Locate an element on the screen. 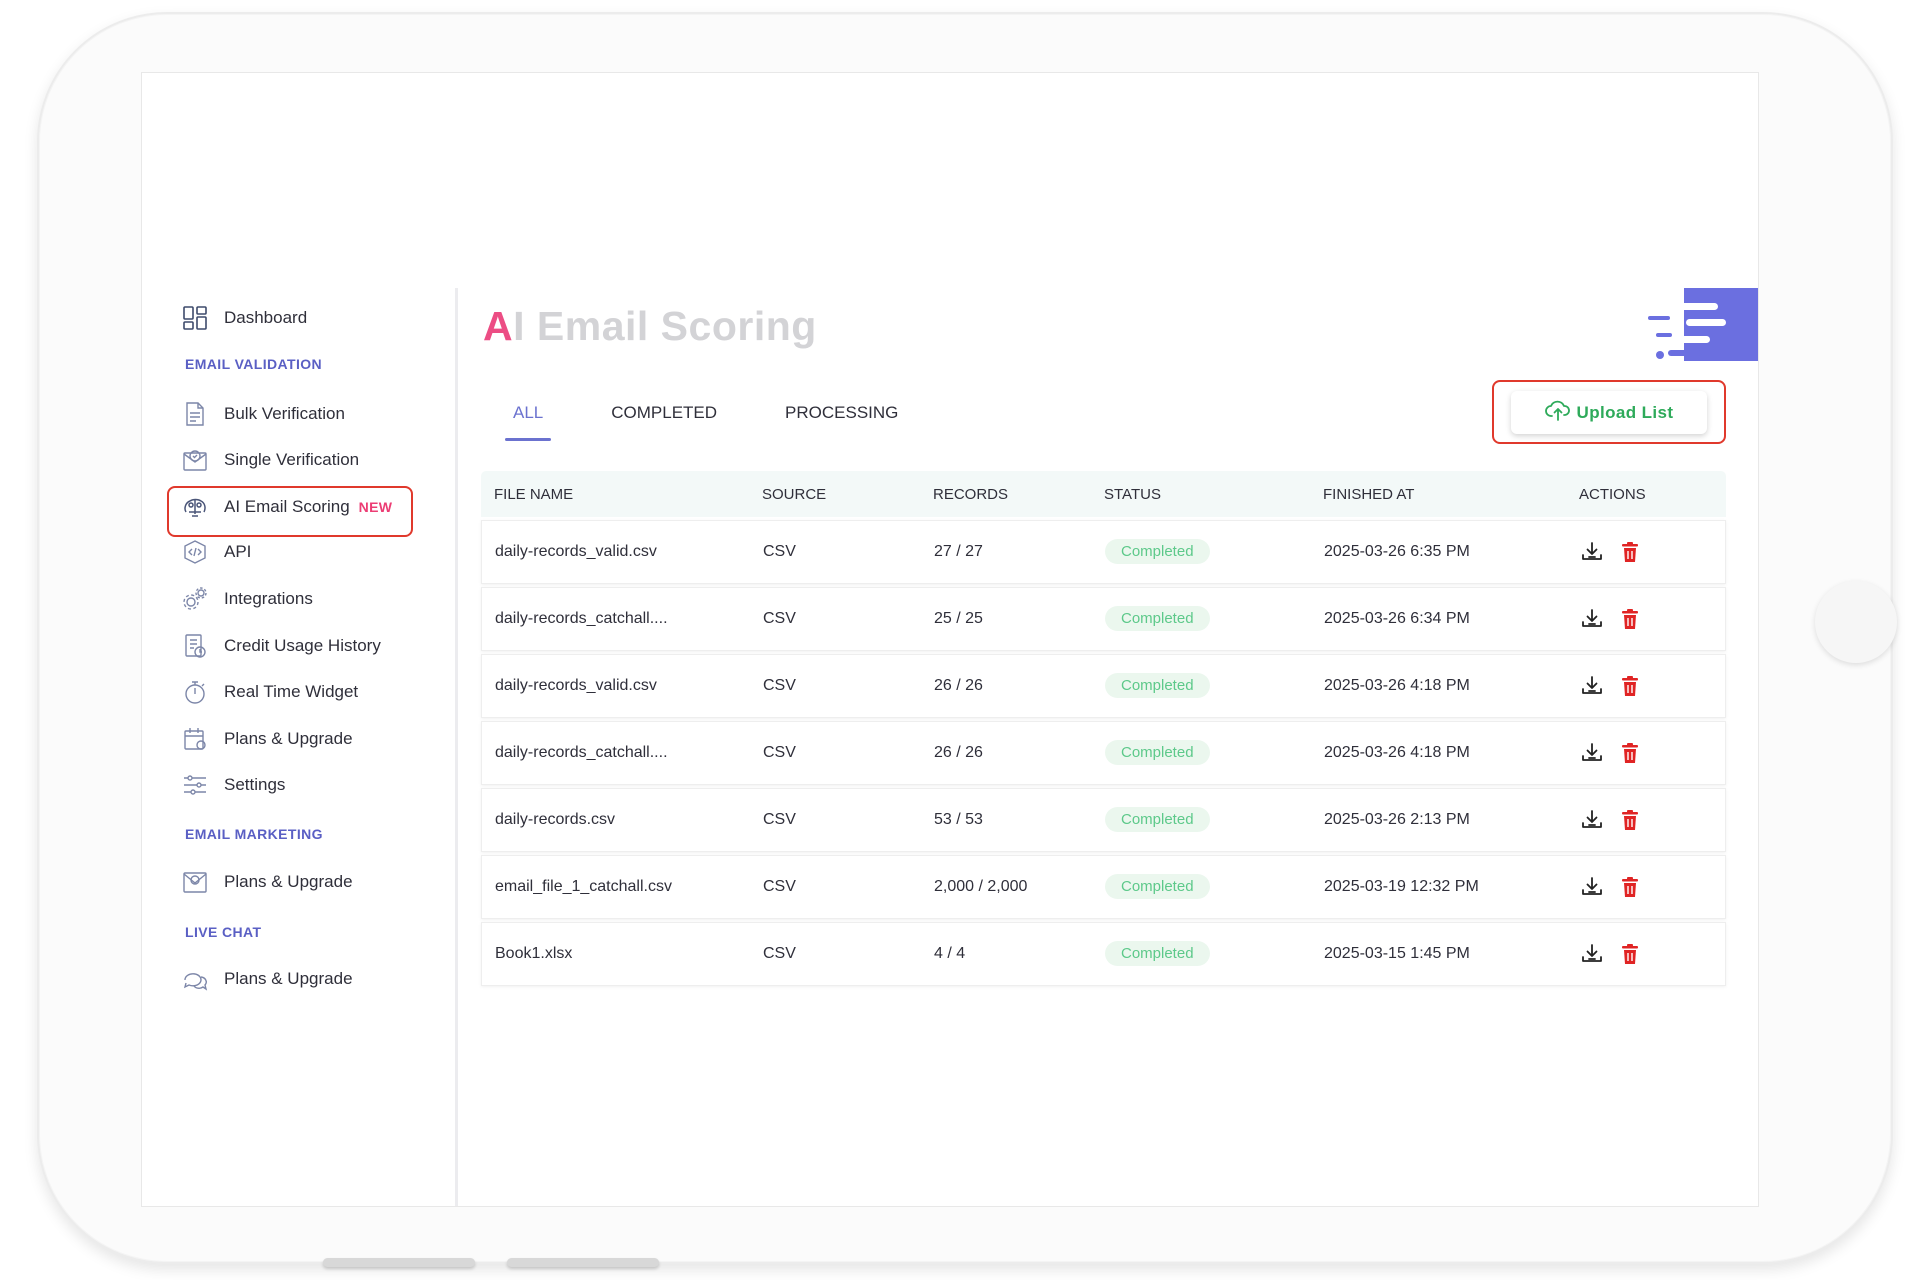  api-code-icon is located at coordinates (195, 552).